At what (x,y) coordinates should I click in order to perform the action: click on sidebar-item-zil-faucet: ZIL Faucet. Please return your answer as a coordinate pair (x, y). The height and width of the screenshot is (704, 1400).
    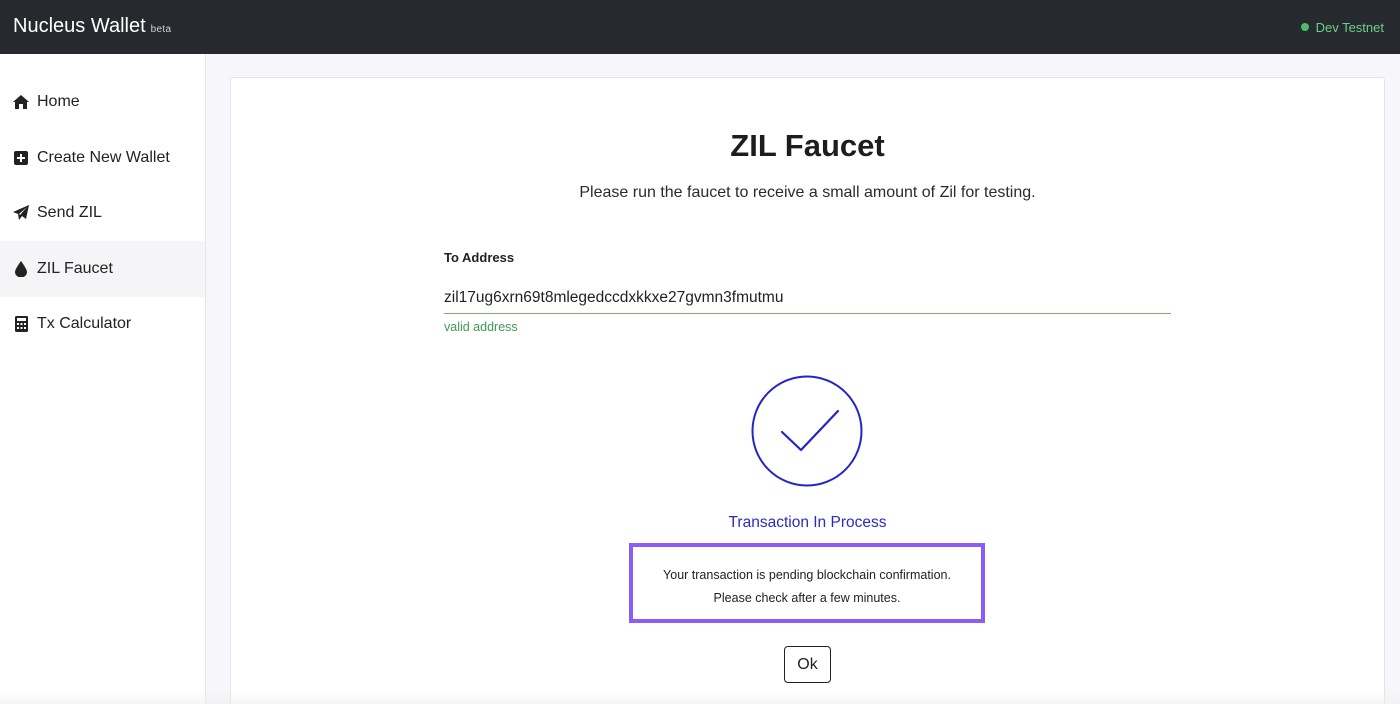
    Looking at the image, I should click on (102, 269).